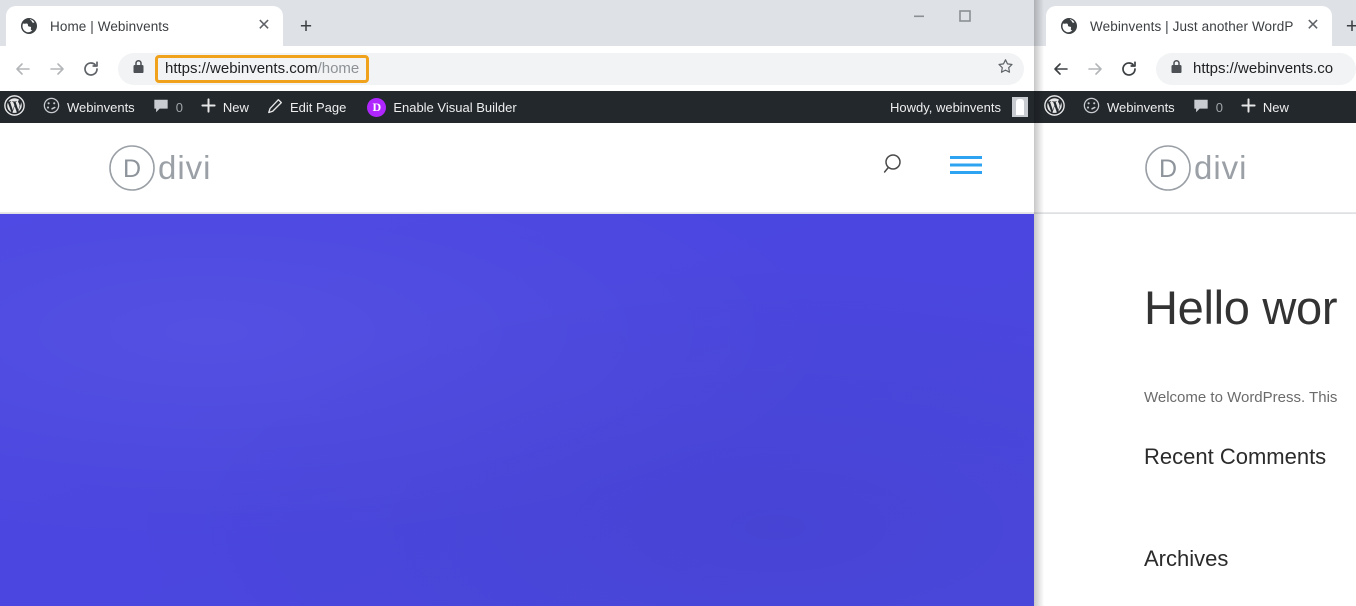 The width and height of the screenshot is (1356, 606). What do you see at coordinates (1235, 456) in the screenshot?
I see `heading-recent-comments: Recent Comments` at bounding box center [1235, 456].